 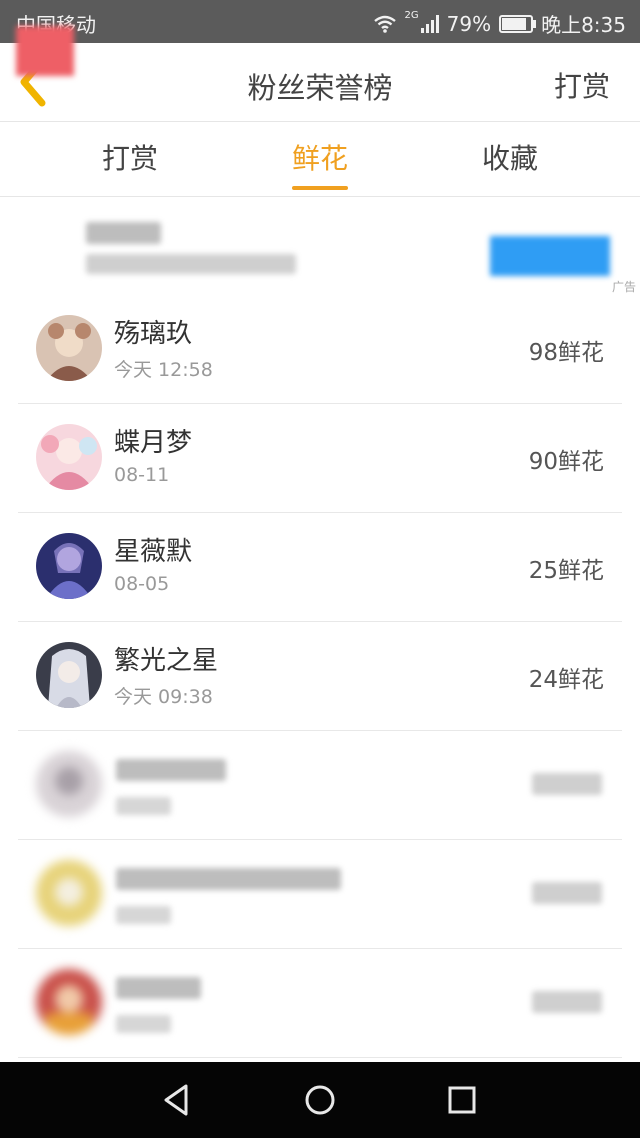 I want to click on list-item: 蝶月梦 08-11 90鲜花, so click(x=320, y=458).